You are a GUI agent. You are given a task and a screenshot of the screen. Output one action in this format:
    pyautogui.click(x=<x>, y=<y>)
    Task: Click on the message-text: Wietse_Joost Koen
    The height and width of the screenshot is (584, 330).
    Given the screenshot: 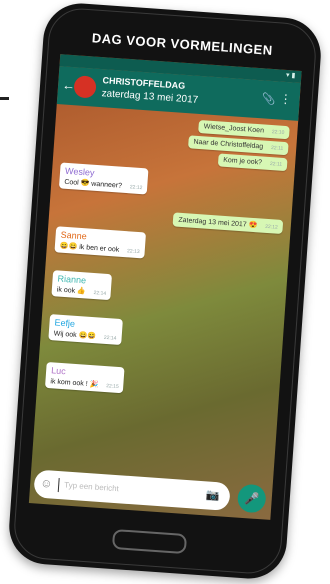 What is the action you would take?
    pyautogui.click(x=234, y=129)
    